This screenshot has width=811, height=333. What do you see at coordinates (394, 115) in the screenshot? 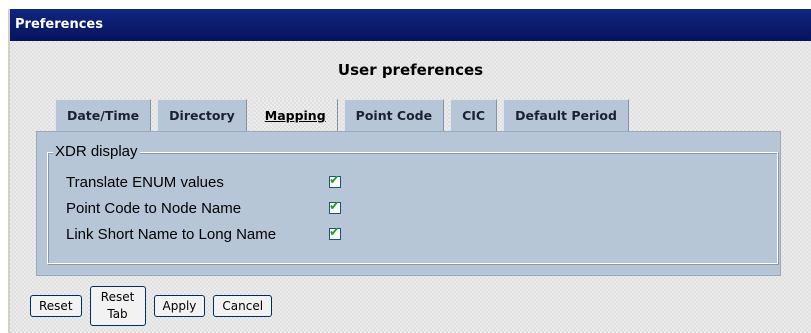
I see `tab-point-code: Point Code` at bounding box center [394, 115].